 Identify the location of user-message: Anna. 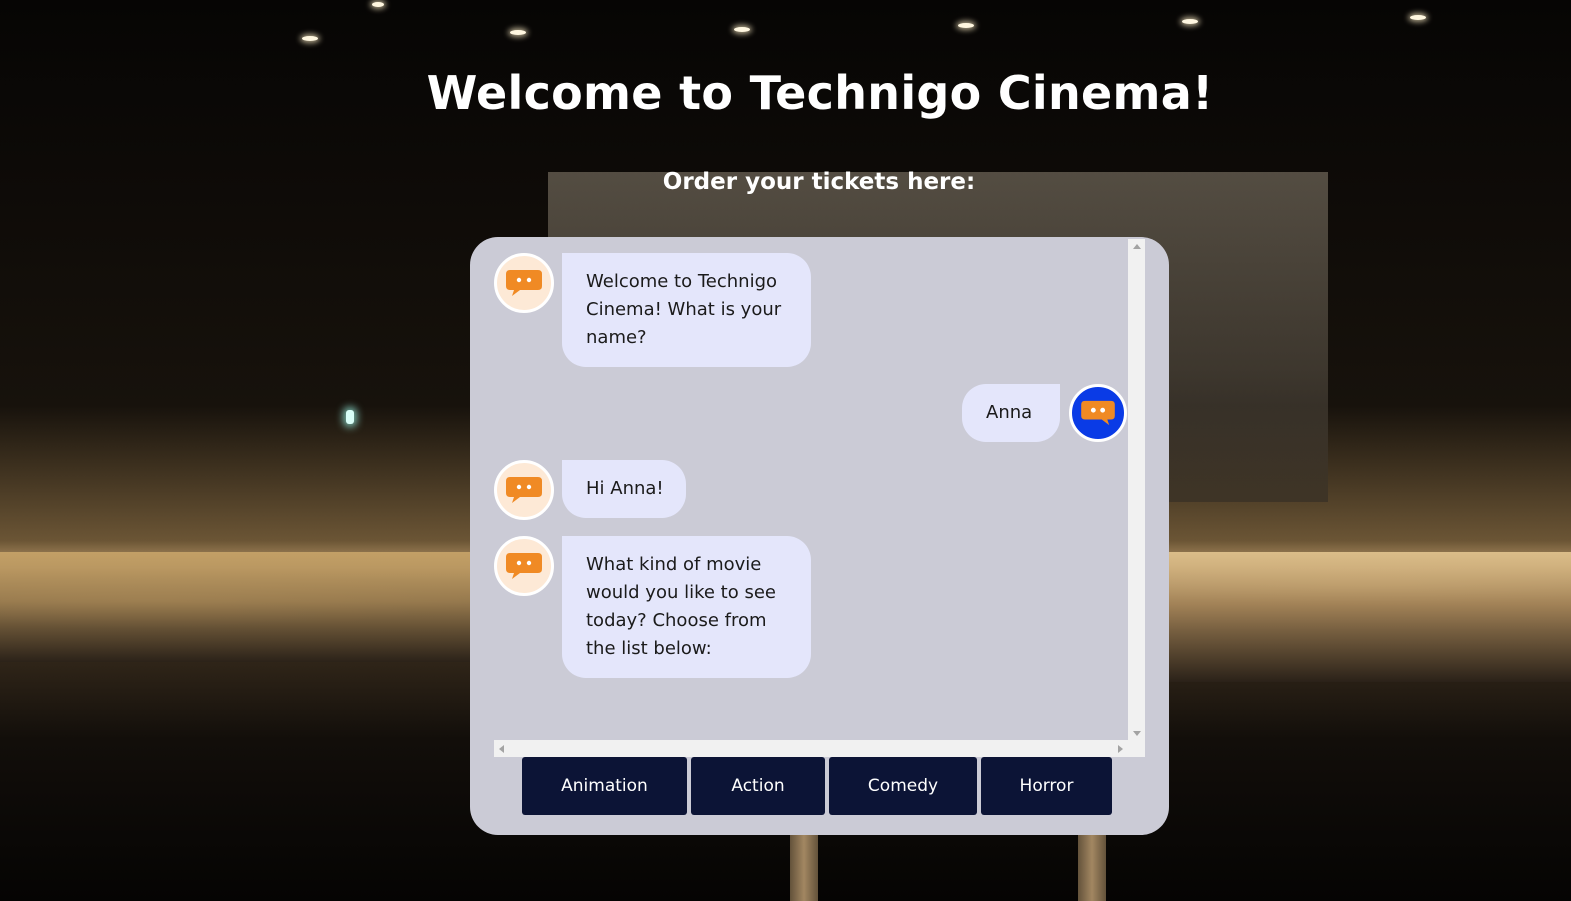
(1011, 413).